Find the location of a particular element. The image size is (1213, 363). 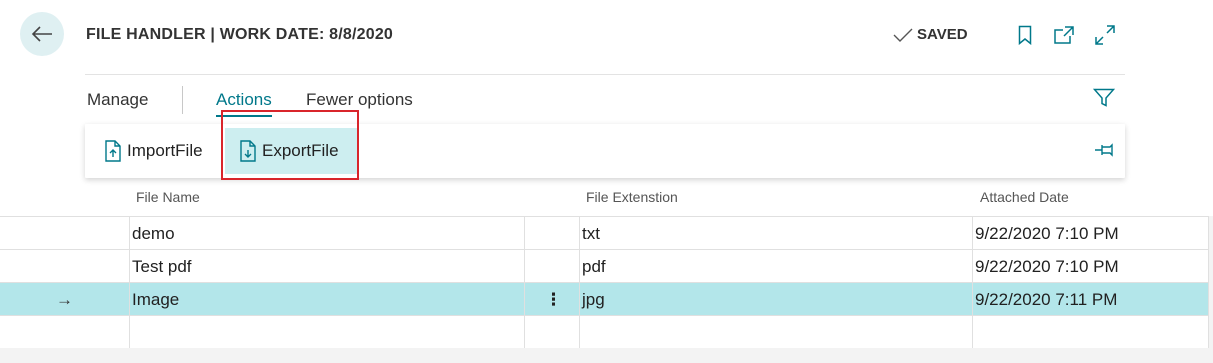

header-divider is located at coordinates (605, 74).